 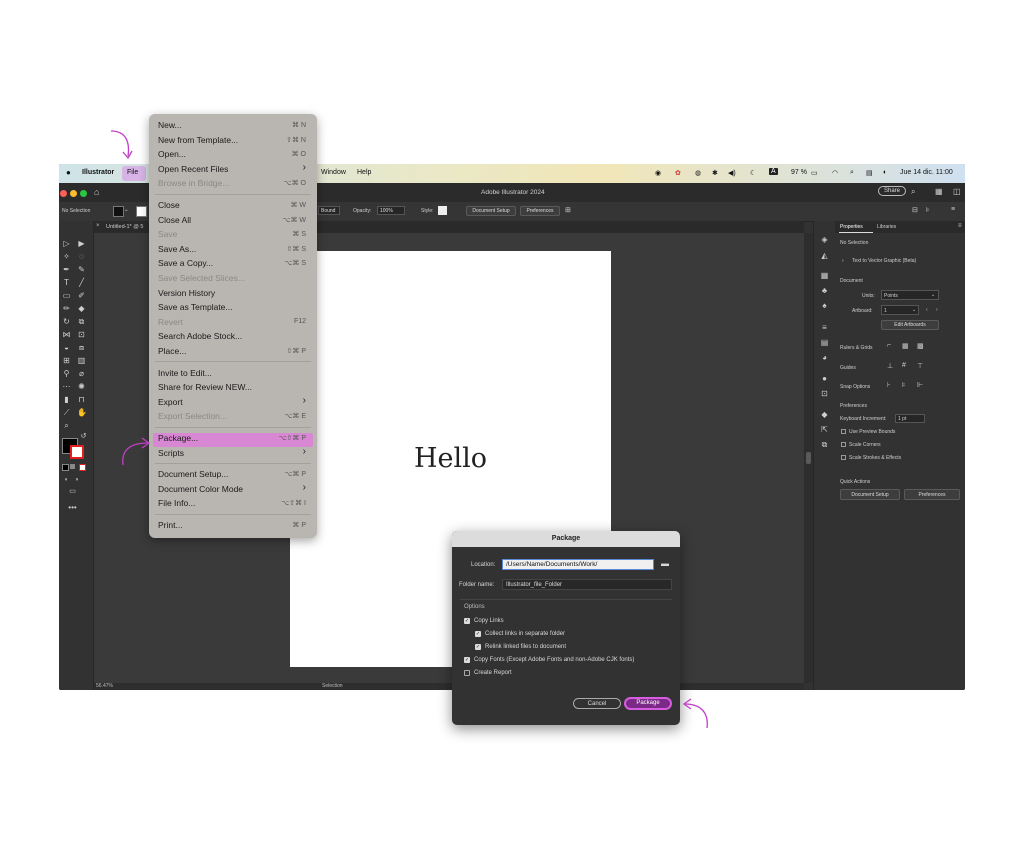 What do you see at coordinates (124, 227) in the screenshot?
I see `document-tab: Untitled-1* @ 5` at bounding box center [124, 227].